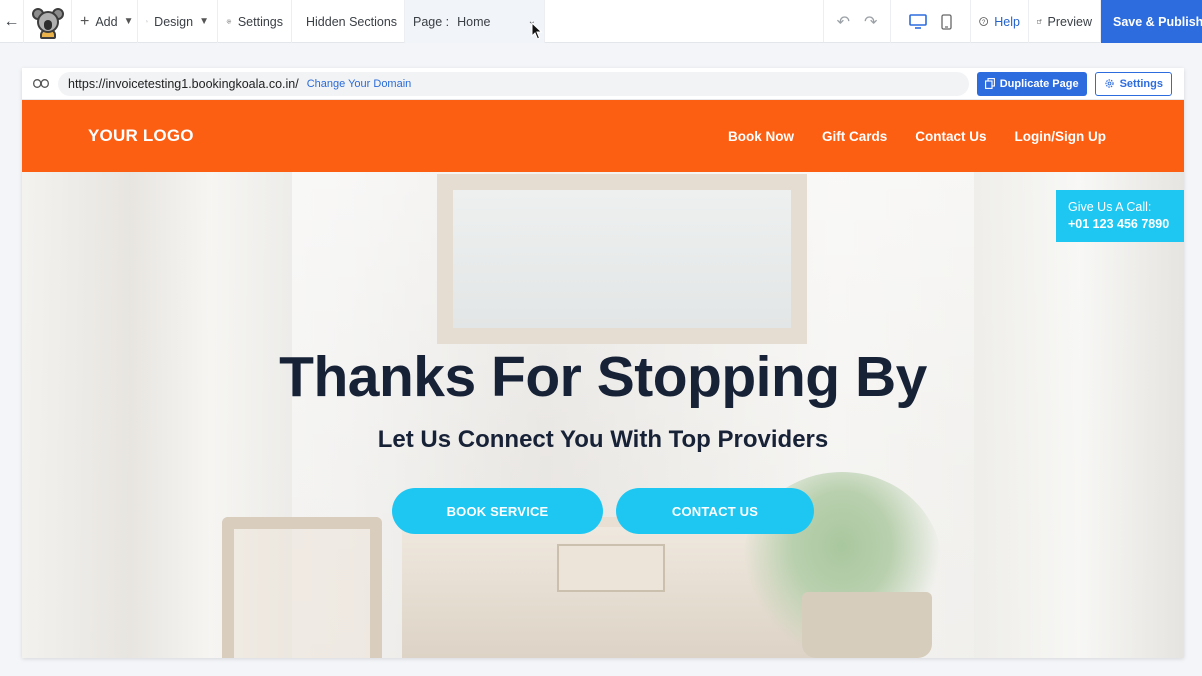 The image size is (1202, 676). What do you see at coordinates (141, 136) in the screenshot?
I see `site-logo: YOUR LOGO` at bounding box center [141, 136].